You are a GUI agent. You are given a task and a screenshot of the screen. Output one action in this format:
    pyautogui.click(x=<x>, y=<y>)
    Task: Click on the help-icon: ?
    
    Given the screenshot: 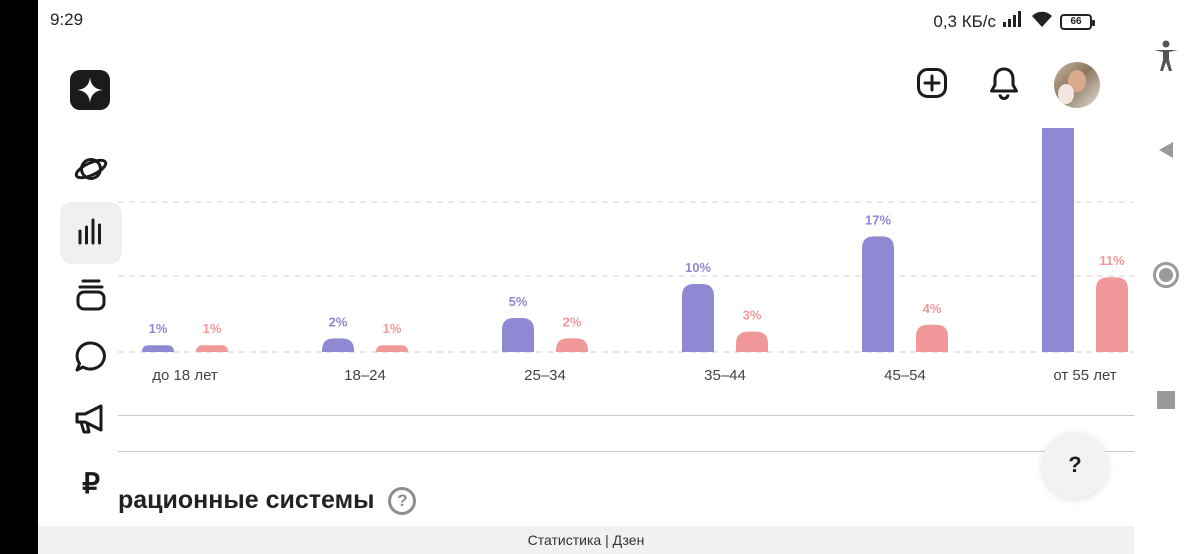 What is the action you would take?
    pyautogui.click(x=402, y=500)
    